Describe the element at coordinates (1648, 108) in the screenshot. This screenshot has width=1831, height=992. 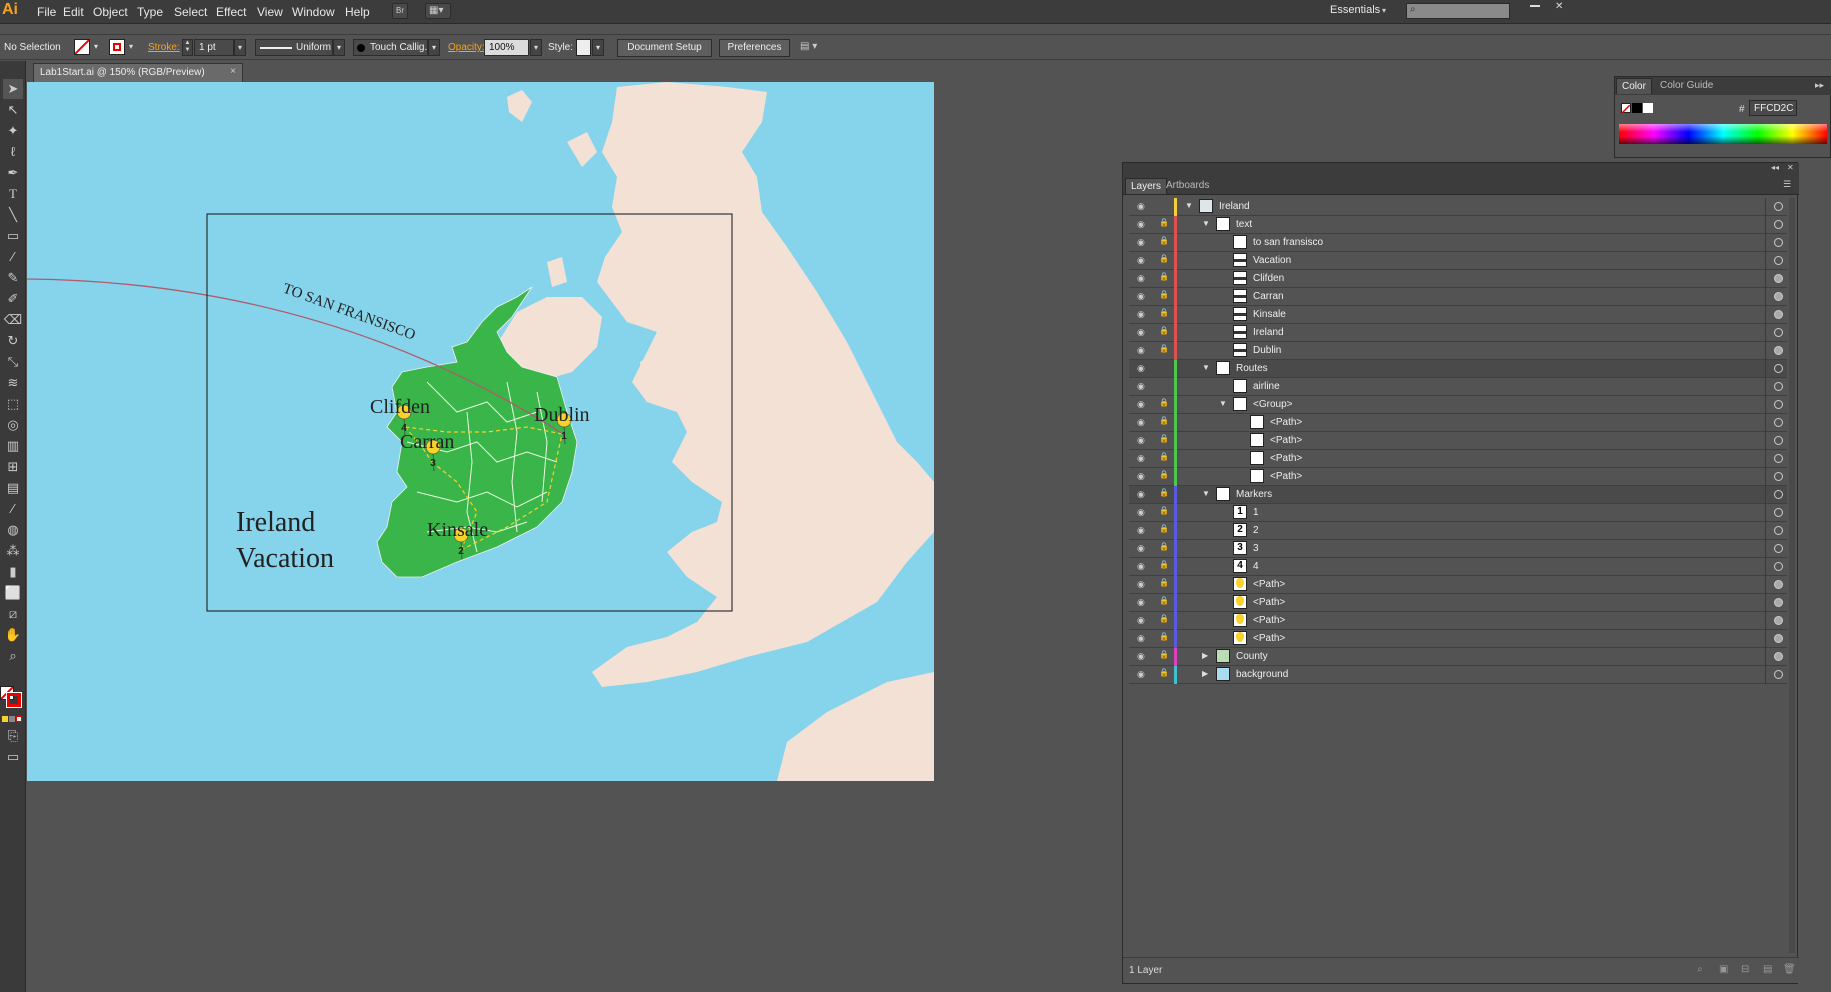
I see `white-swatch` at that location.